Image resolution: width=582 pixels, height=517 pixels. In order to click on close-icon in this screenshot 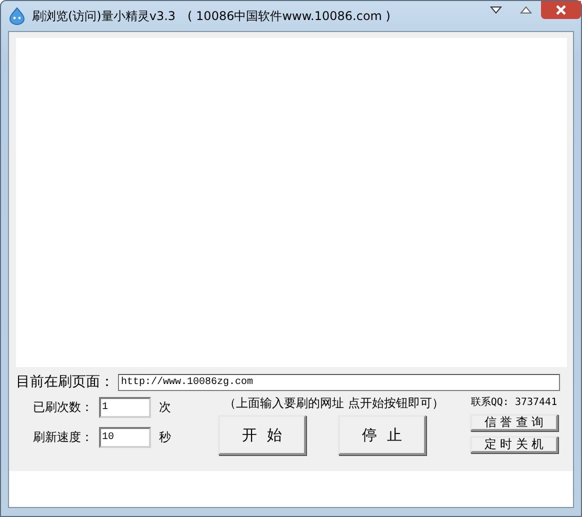, I will do `click(561, 10)`.